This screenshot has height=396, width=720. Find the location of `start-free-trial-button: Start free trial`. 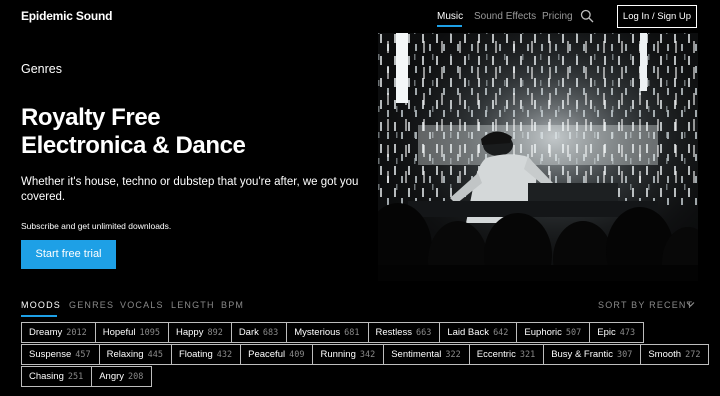

start-free-trial-button: Start free trial is located at coordinates (68, 254).